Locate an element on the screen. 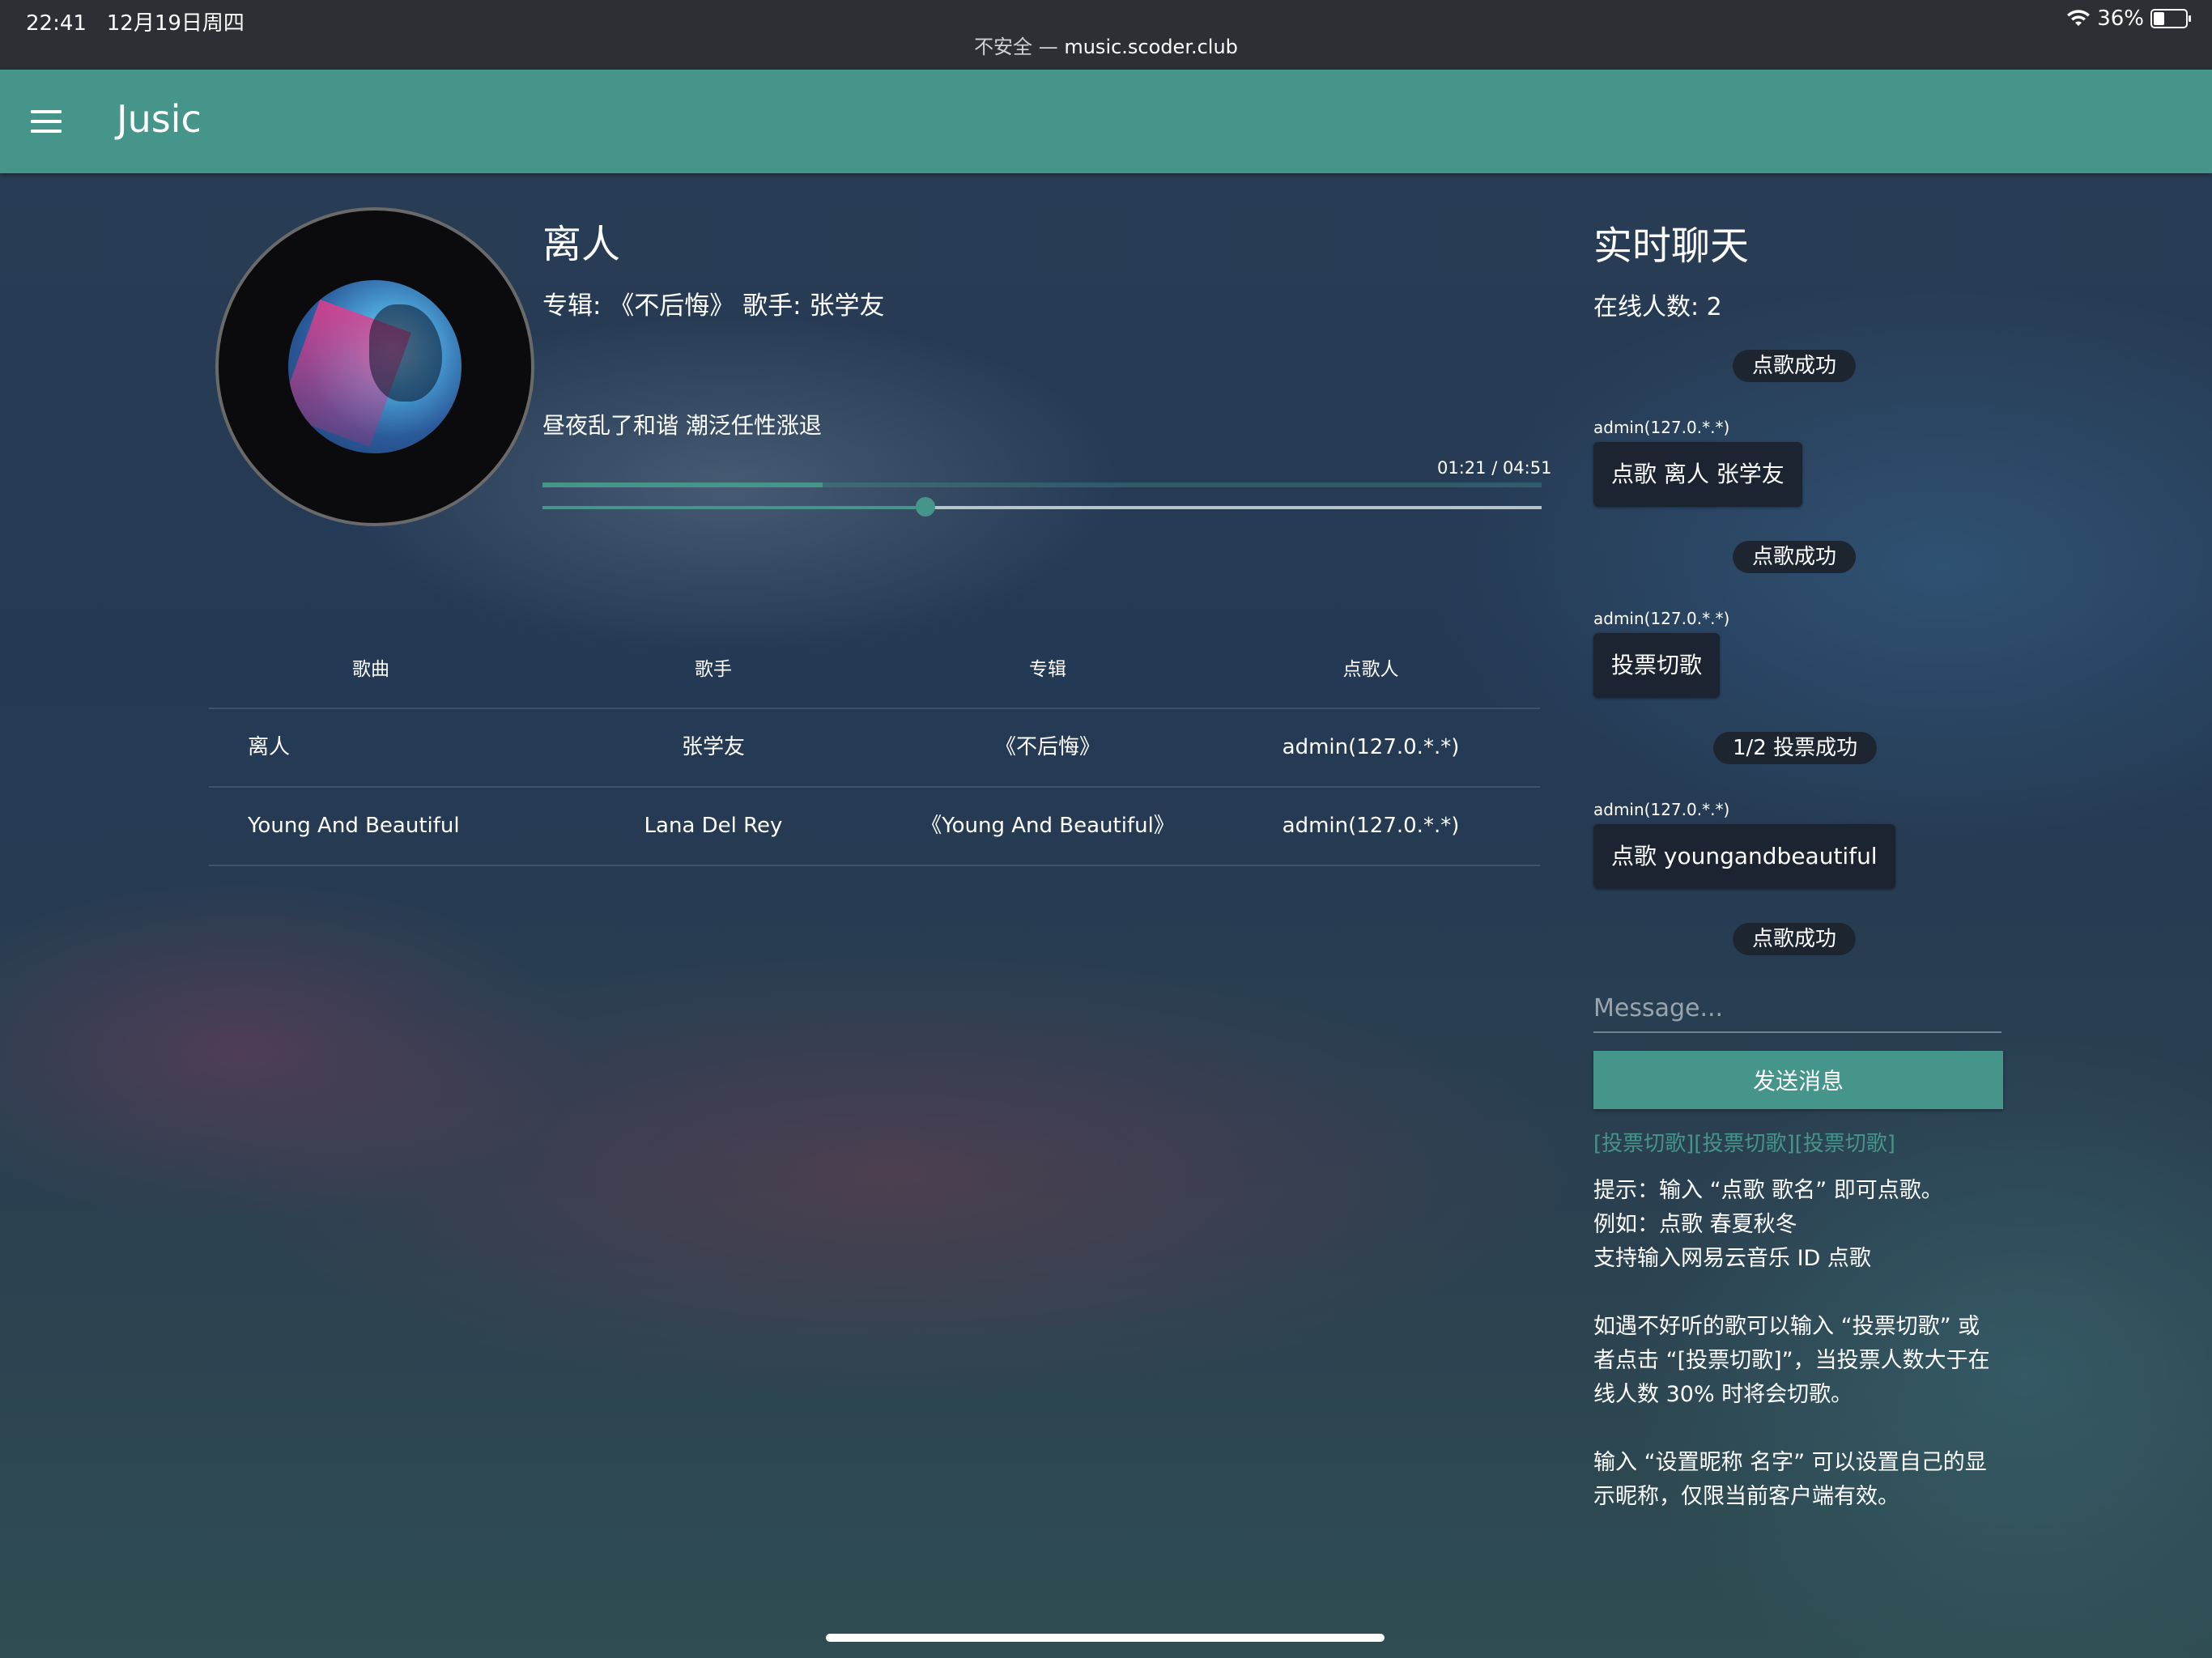 The image size is (2212, 1658). hint-line: 如遇不好听的歌可以输入 “投票切歌” 或 is located at coordinates (1787, 1326).